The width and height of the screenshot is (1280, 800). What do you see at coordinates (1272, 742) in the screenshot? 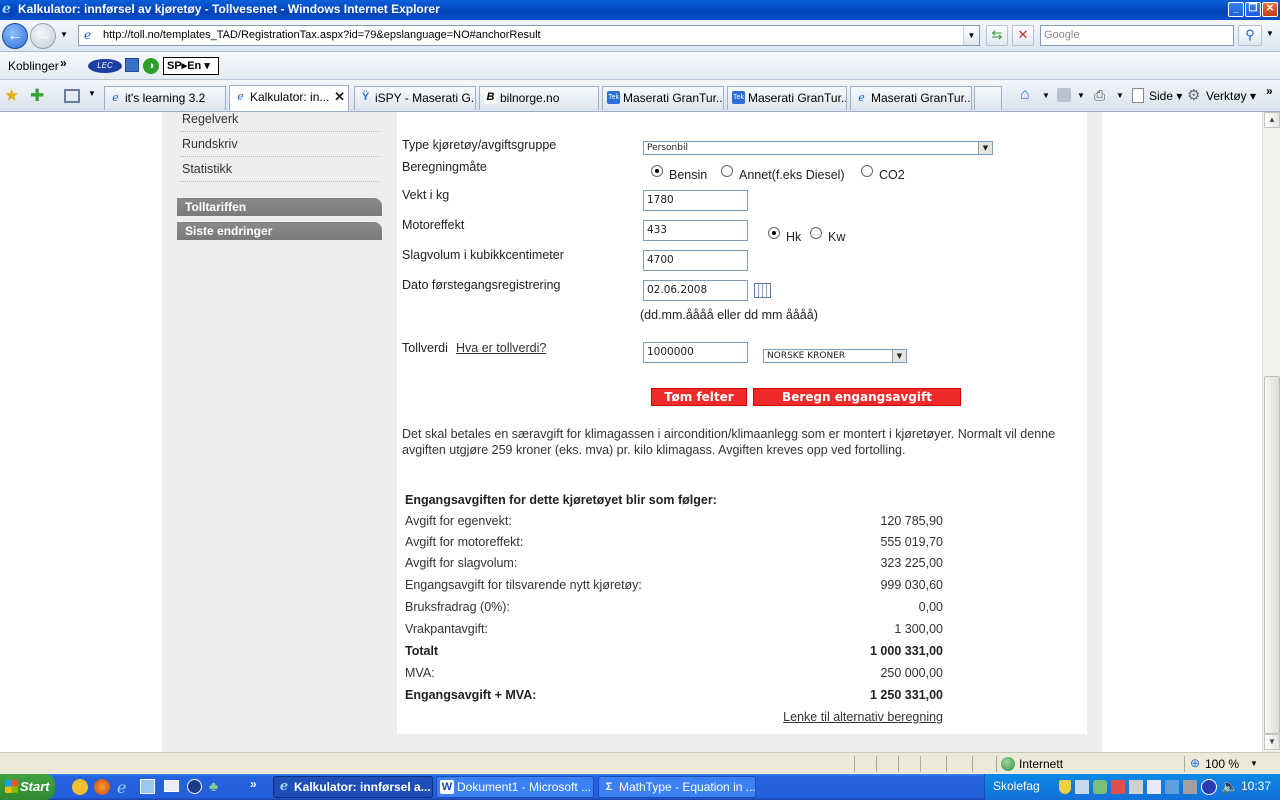
I see `scroll-down-icon: ▼` at bounding box center [1272, 742].